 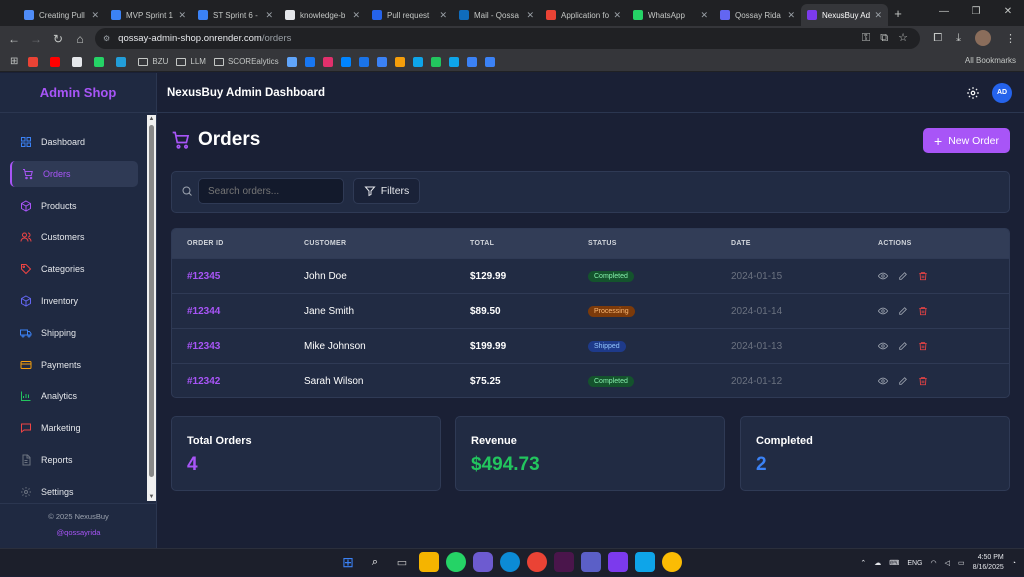 What do you see at coordinates (672, 562) in the screenshot?
I see `chrome-active-icon` at bounding box center [672, 562].